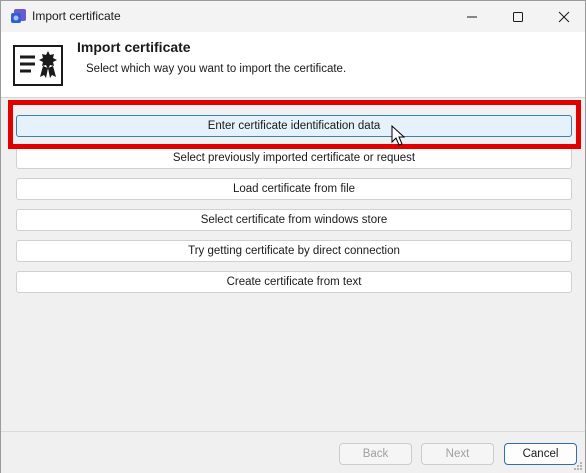 The image size is (586, 473). Describe the element at coordinates (294, 126) in the screenshot. I see `enter-identification-data-button: Enter certificate identification data` at that location.